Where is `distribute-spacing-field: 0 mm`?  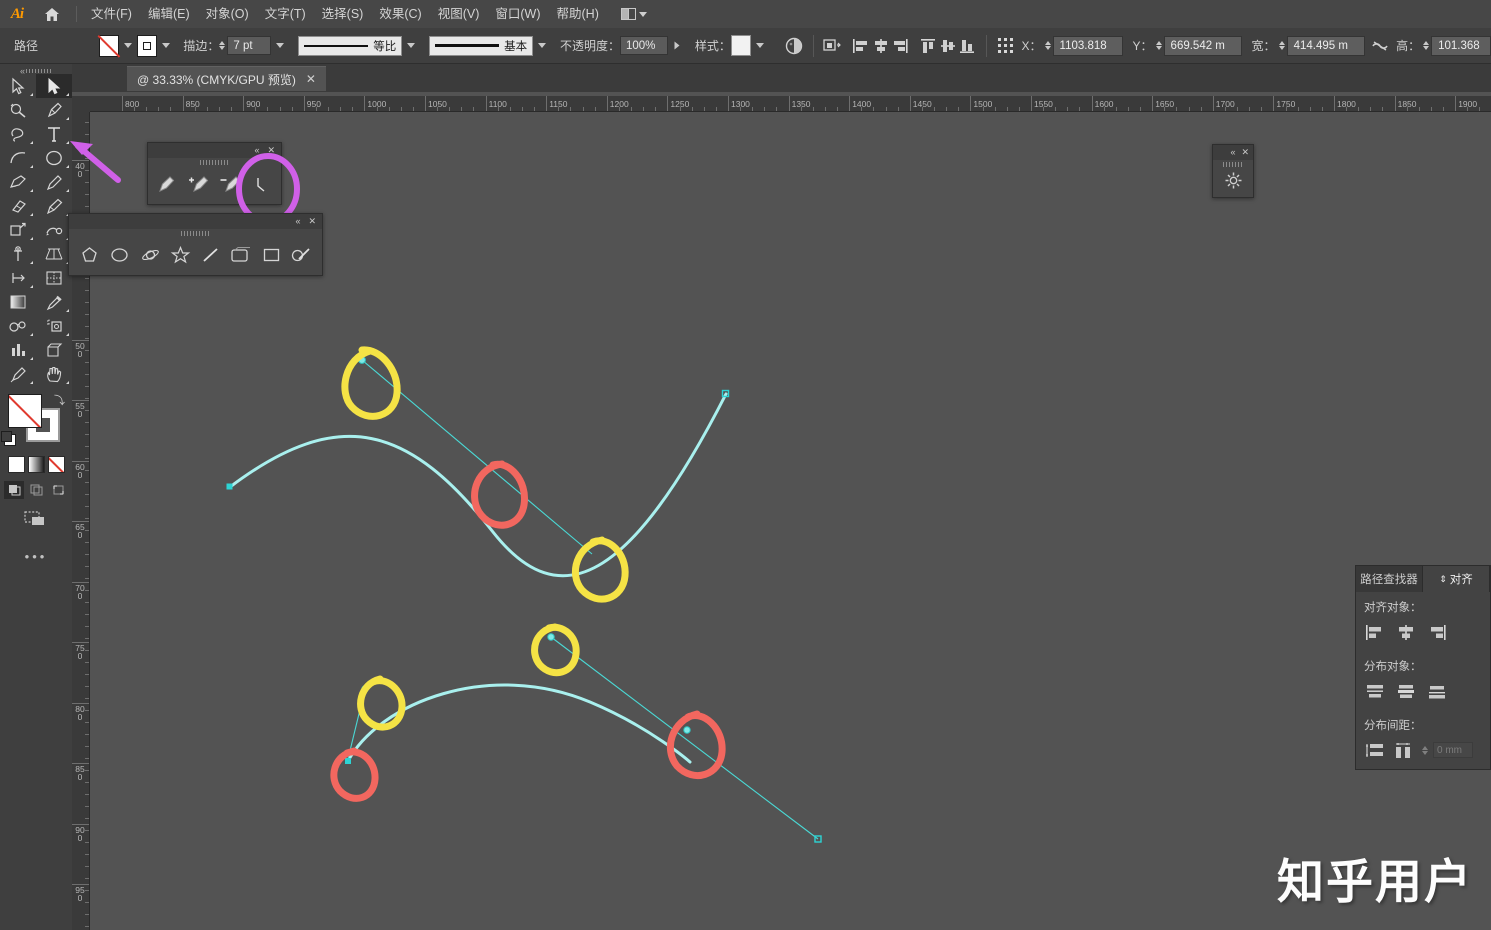
distribute-spacing-field: 0 mm is located at coordinates (1447, 750).